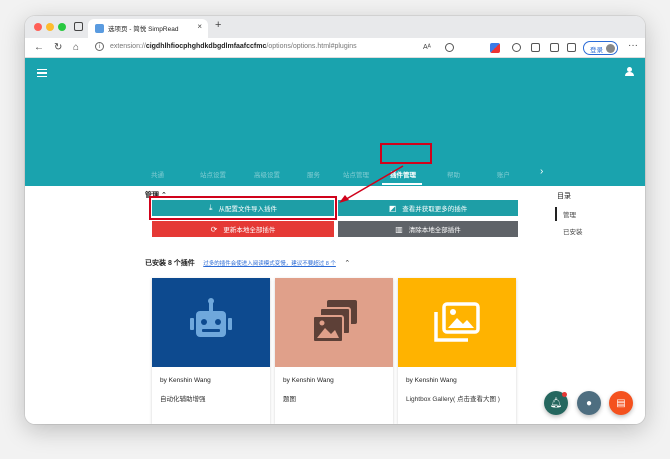 This screenshot has width=670, height=459. I want to click on gallery-icon, so click(457, 322).